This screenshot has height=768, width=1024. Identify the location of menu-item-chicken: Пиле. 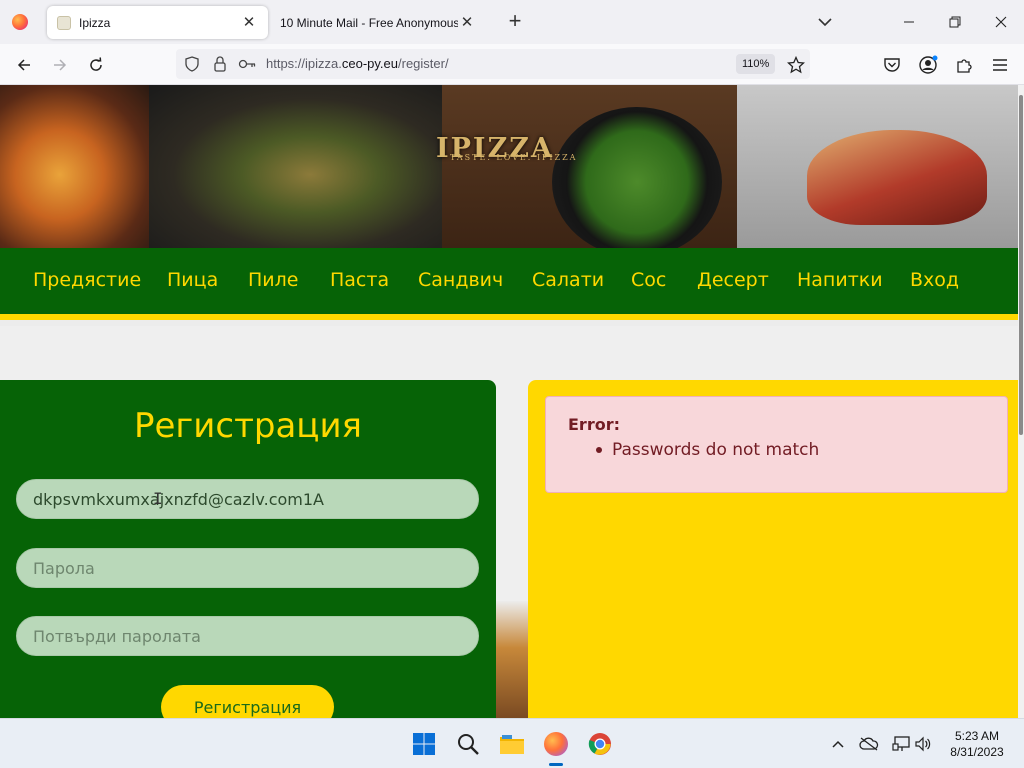
(273, 280).